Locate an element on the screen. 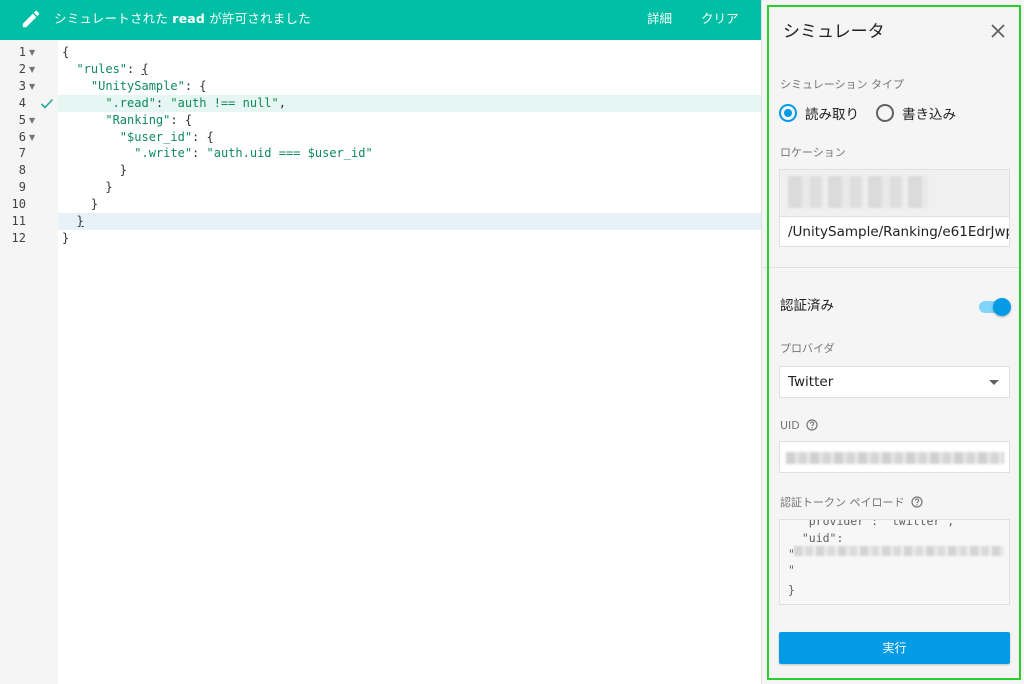  run-button: 実行 is located at coordinates (894, 648).